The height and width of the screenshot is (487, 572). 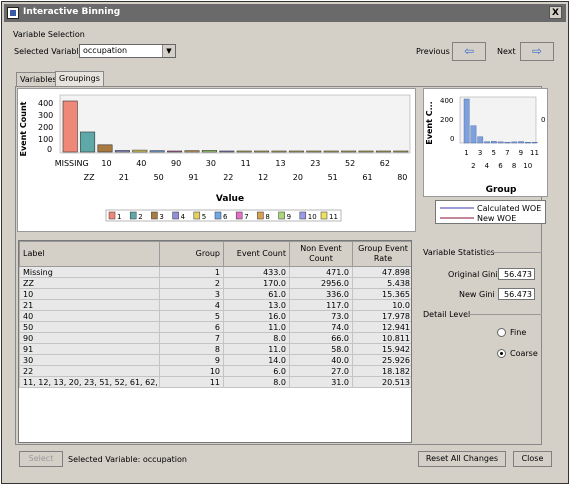 What do you see at coordinates (256, 349) in the screenshot?
I see `table-cell: 11.0` at bounding box center [256, 349].